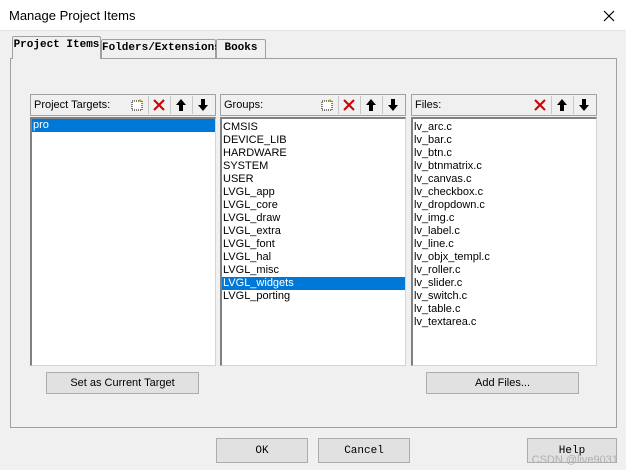 The width and height of the screenshot is (626, 470). I want to click on ok-button: OK, so click(262, 450).